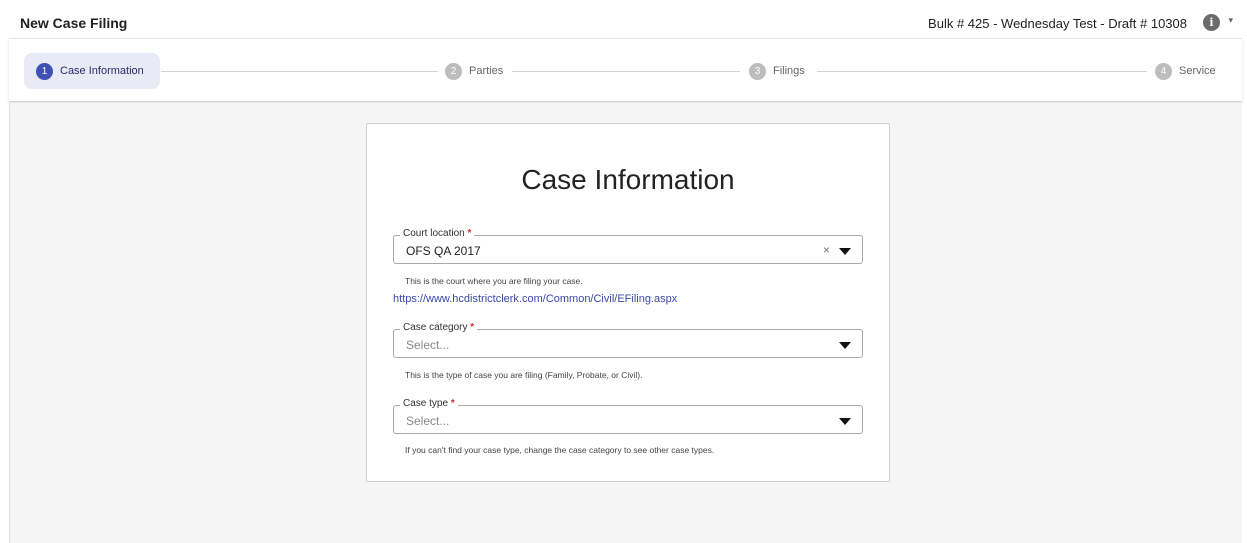 The height and width of the screenshot is (543, 1247). What do you see at coordinates (102, 71) in the screenshot?
I see `step-label: Case Information` at bounding box center [102, 71].